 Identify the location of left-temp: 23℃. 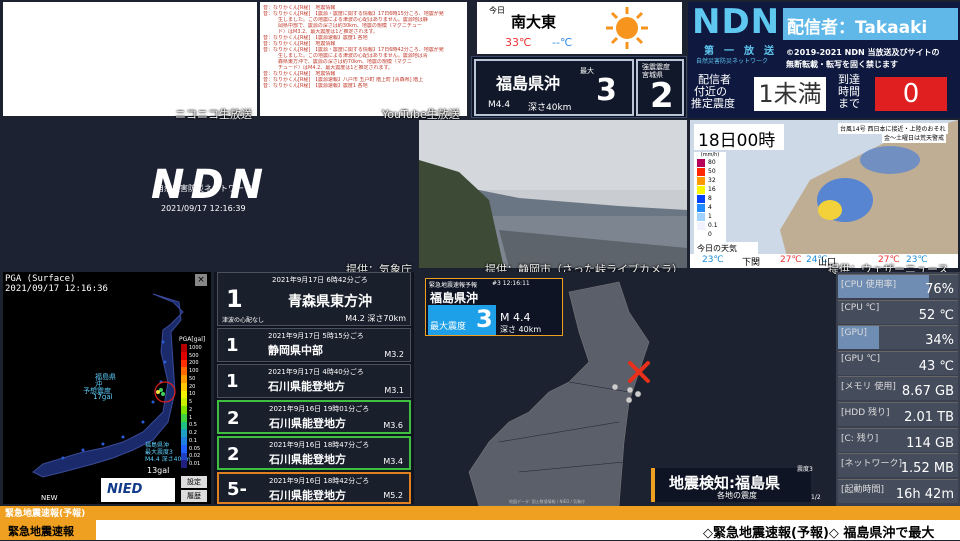
(713, 260).